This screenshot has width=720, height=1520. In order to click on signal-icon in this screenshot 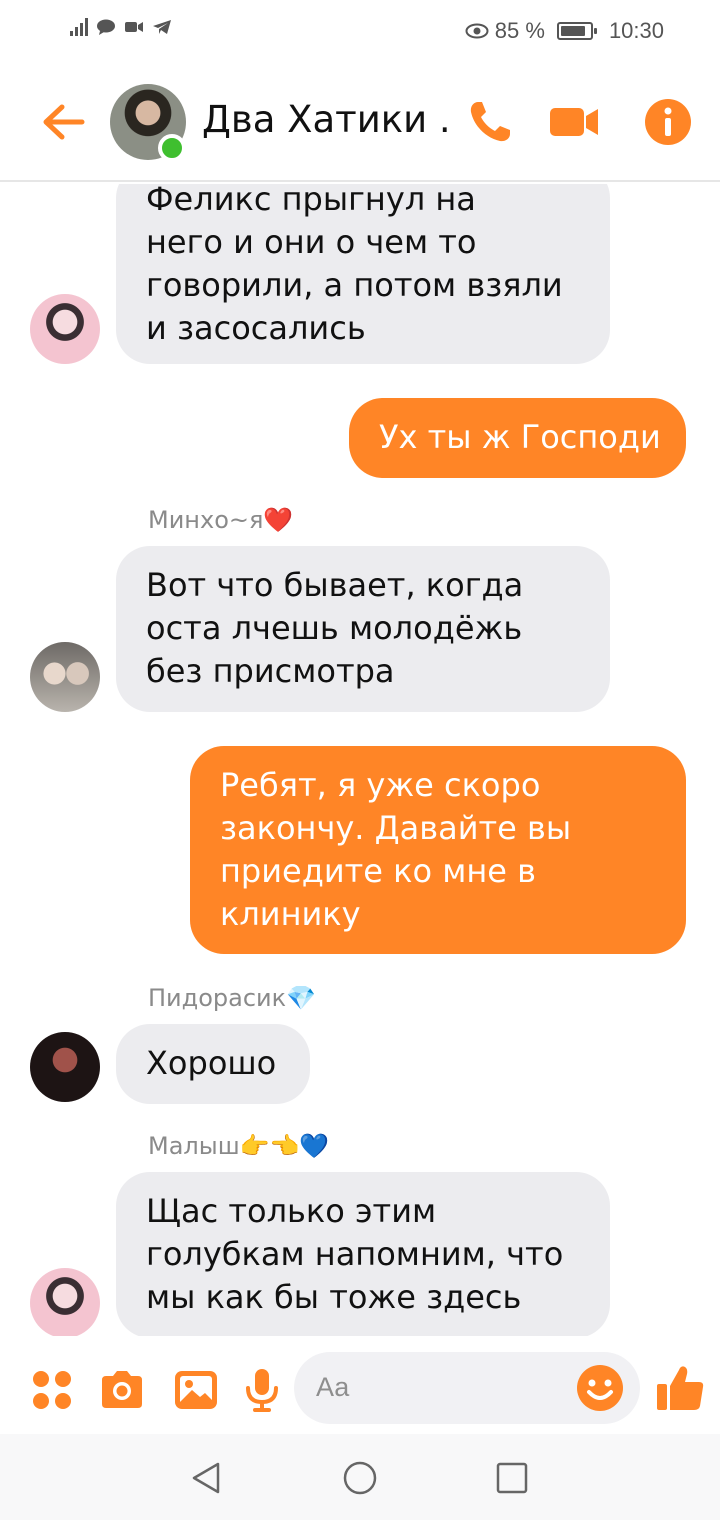, I will do `click(79, 27)`.